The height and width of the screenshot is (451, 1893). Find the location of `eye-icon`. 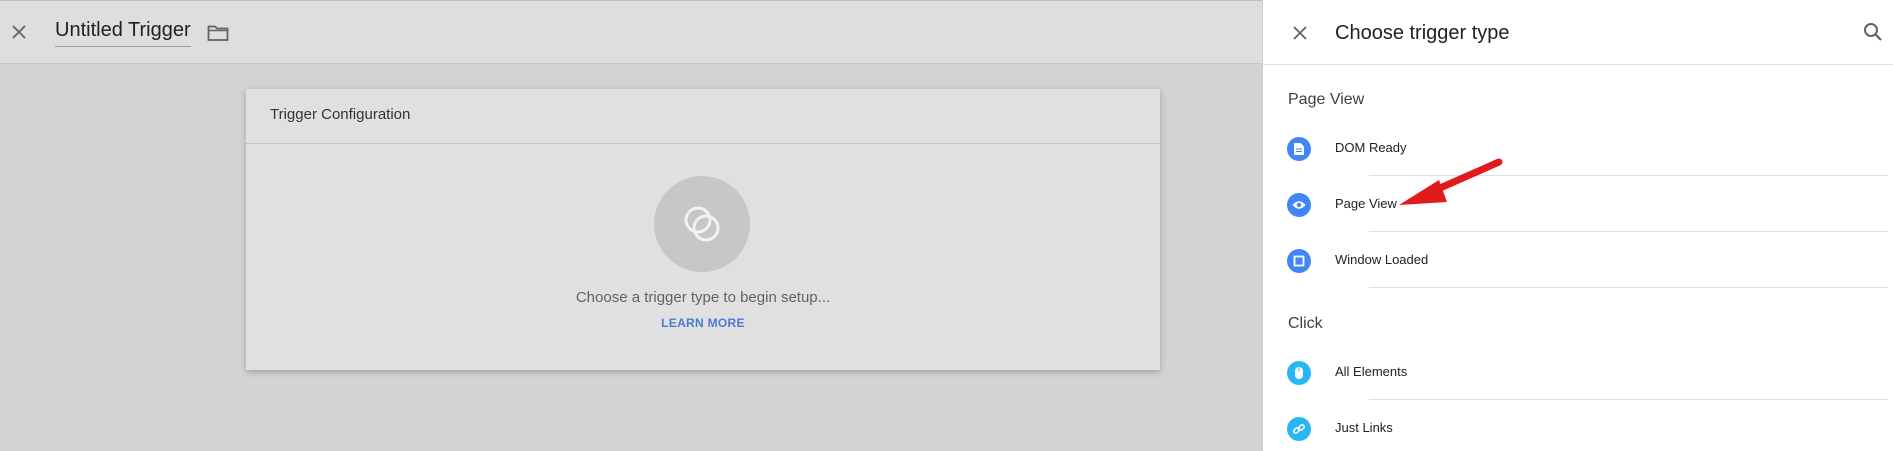

eye-icon is located at coordinates (1299, 205).